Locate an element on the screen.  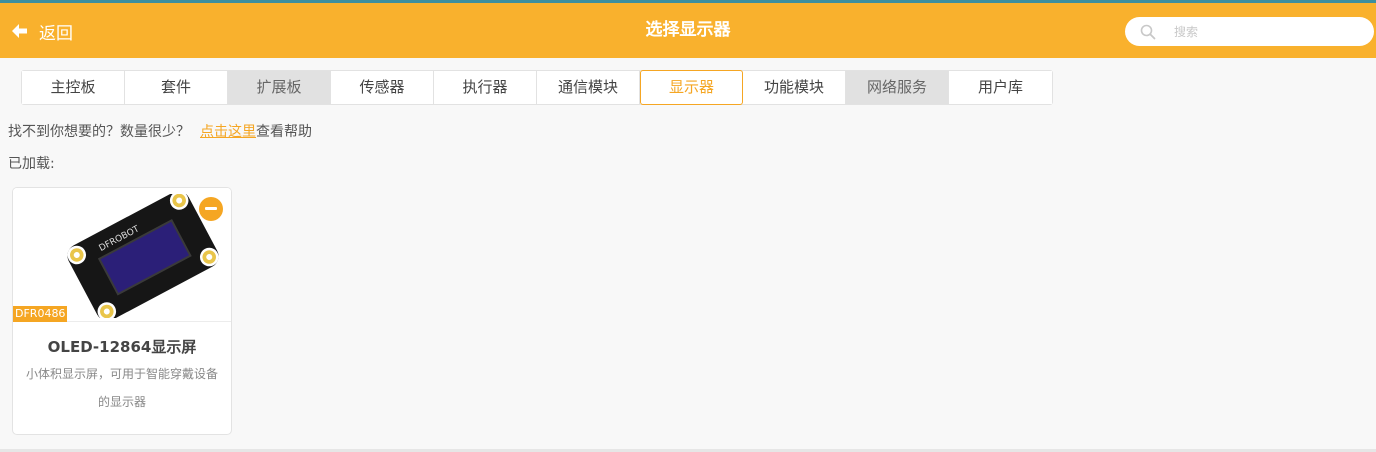
help-prefix: 找不到你想要的？数量很少？ is located at coordinates (99, 132).